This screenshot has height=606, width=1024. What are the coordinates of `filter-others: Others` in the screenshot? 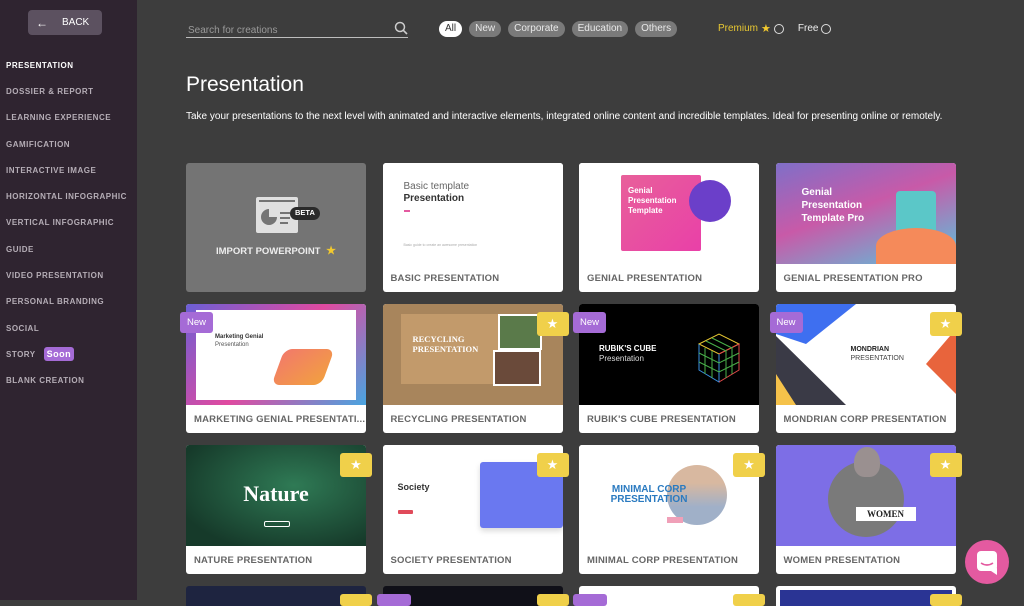 It's located at (656, 29).